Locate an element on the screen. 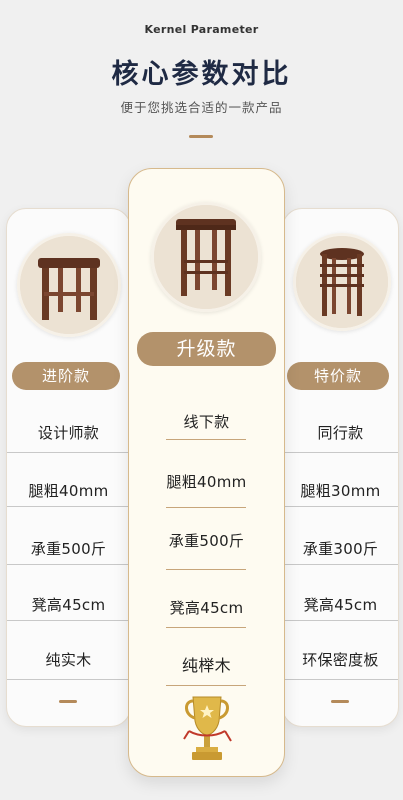 The image size is (403, 800). page-subtitle: 便于您挑选合适的一款产品 is located at coordinates (201, 107).